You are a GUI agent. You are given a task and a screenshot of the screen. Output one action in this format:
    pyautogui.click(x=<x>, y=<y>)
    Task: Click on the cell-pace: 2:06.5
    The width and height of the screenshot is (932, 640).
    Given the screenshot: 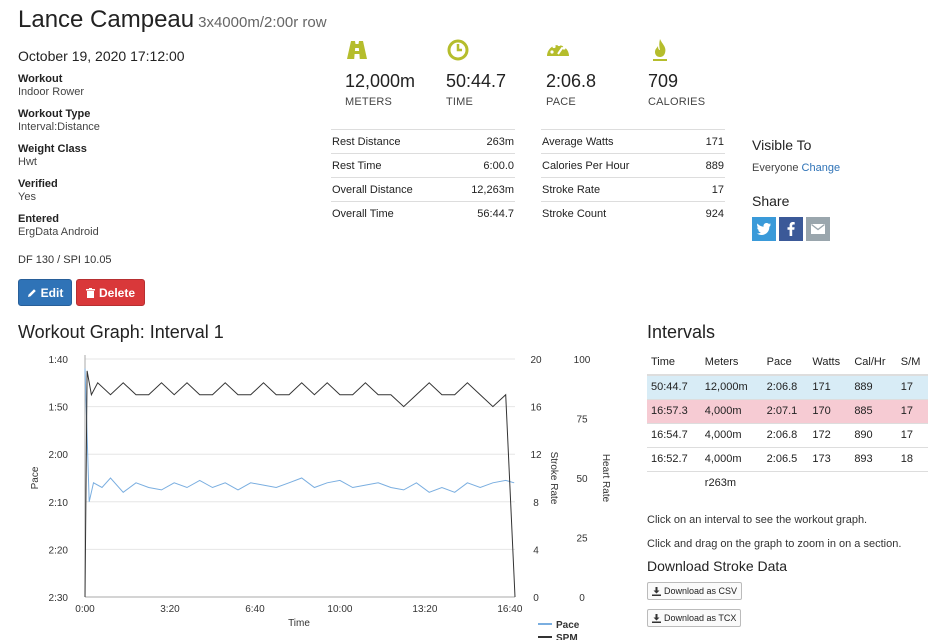 What is the action you would take?
    pyautogui.click(x=785, y=459)
    